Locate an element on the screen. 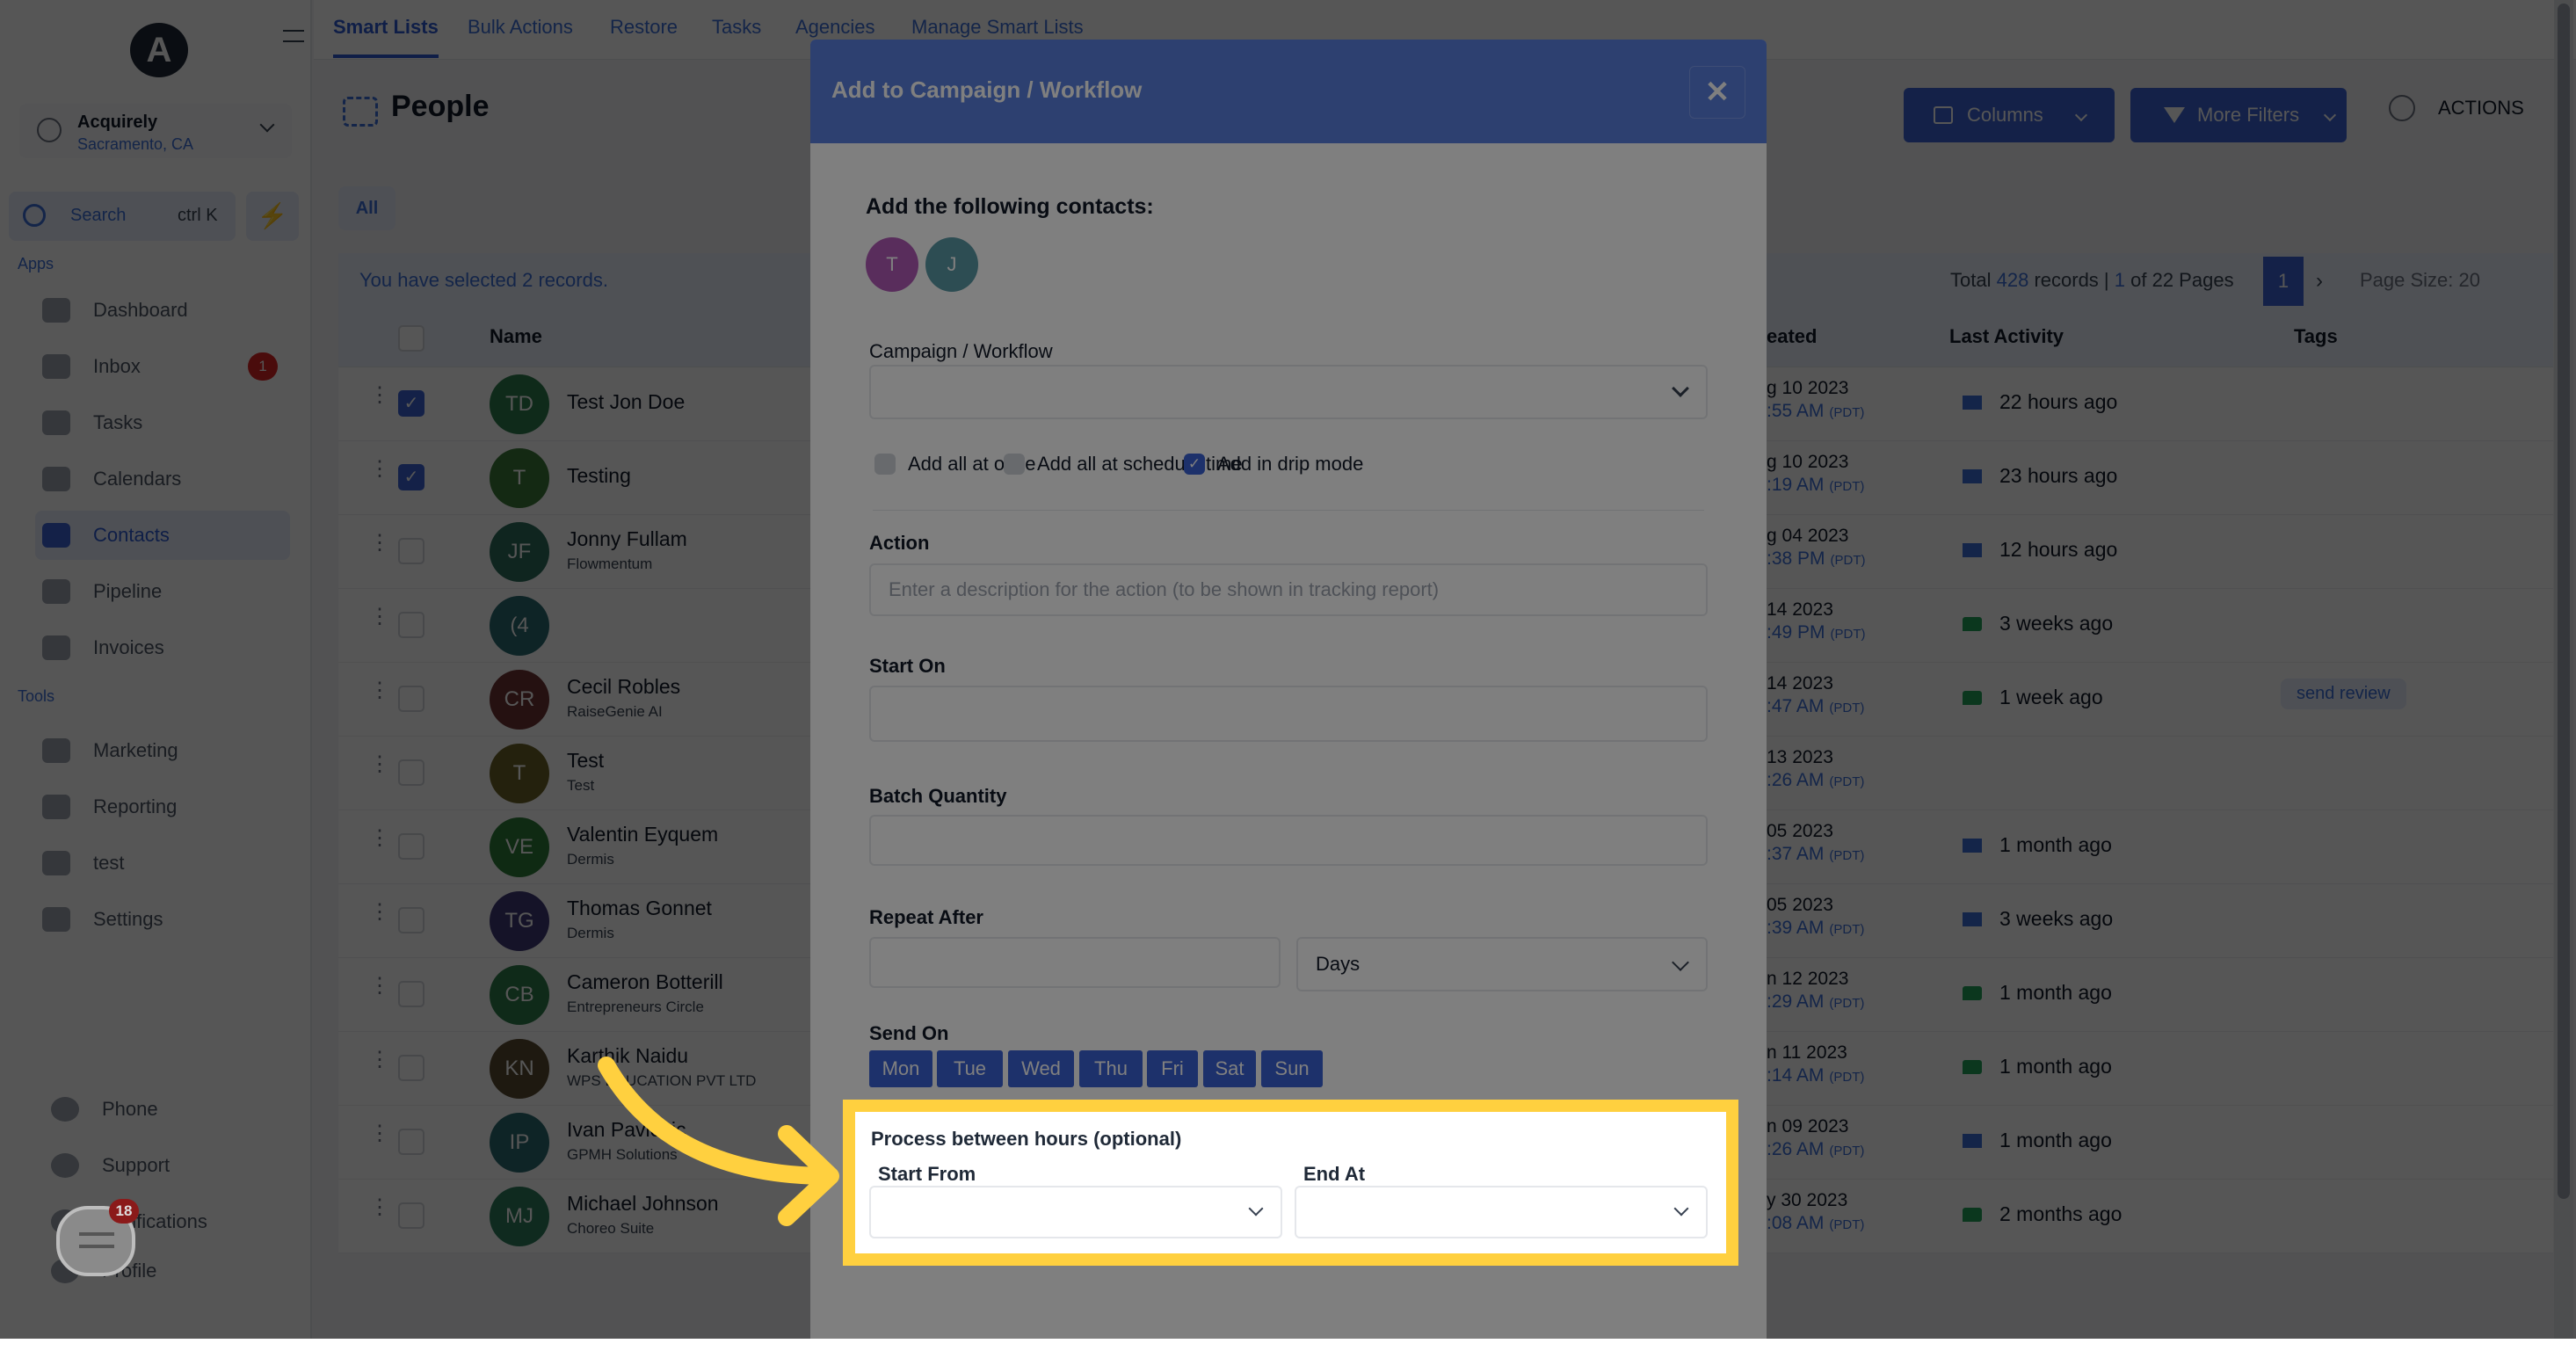 This screenshot has height=1358, width=2576. chat-icon is located at coordinates (96, 1240).